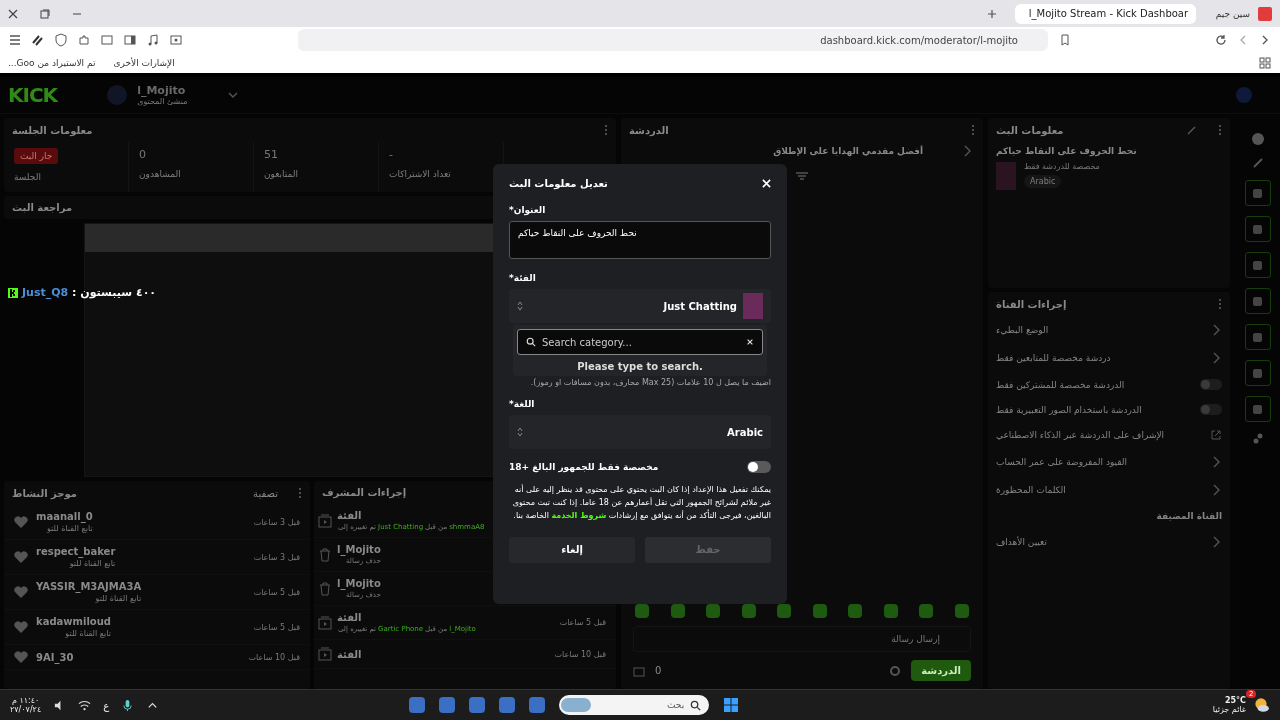 The width and height of the screenshot is (1280, 720). Describe the element at coordinates (1229, 709) in the screenshot. I see `weather-description: غائم جزئيا` at that location.